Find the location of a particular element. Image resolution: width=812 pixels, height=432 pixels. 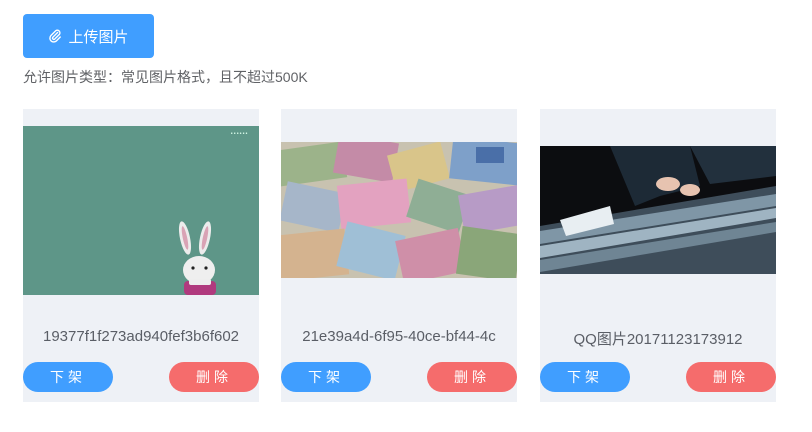

image-filename: 21e39a4d-6f95-40ce-bf44-4c is located at coordinates (399, 336).